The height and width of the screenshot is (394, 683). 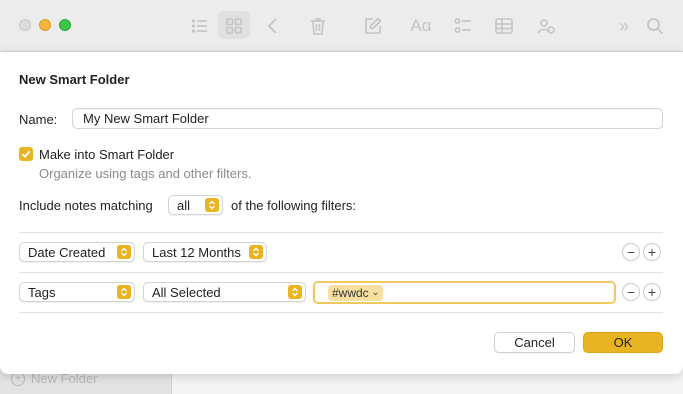 I want to click on make-smart-folder-checkbox, so click(x=26, y=154).